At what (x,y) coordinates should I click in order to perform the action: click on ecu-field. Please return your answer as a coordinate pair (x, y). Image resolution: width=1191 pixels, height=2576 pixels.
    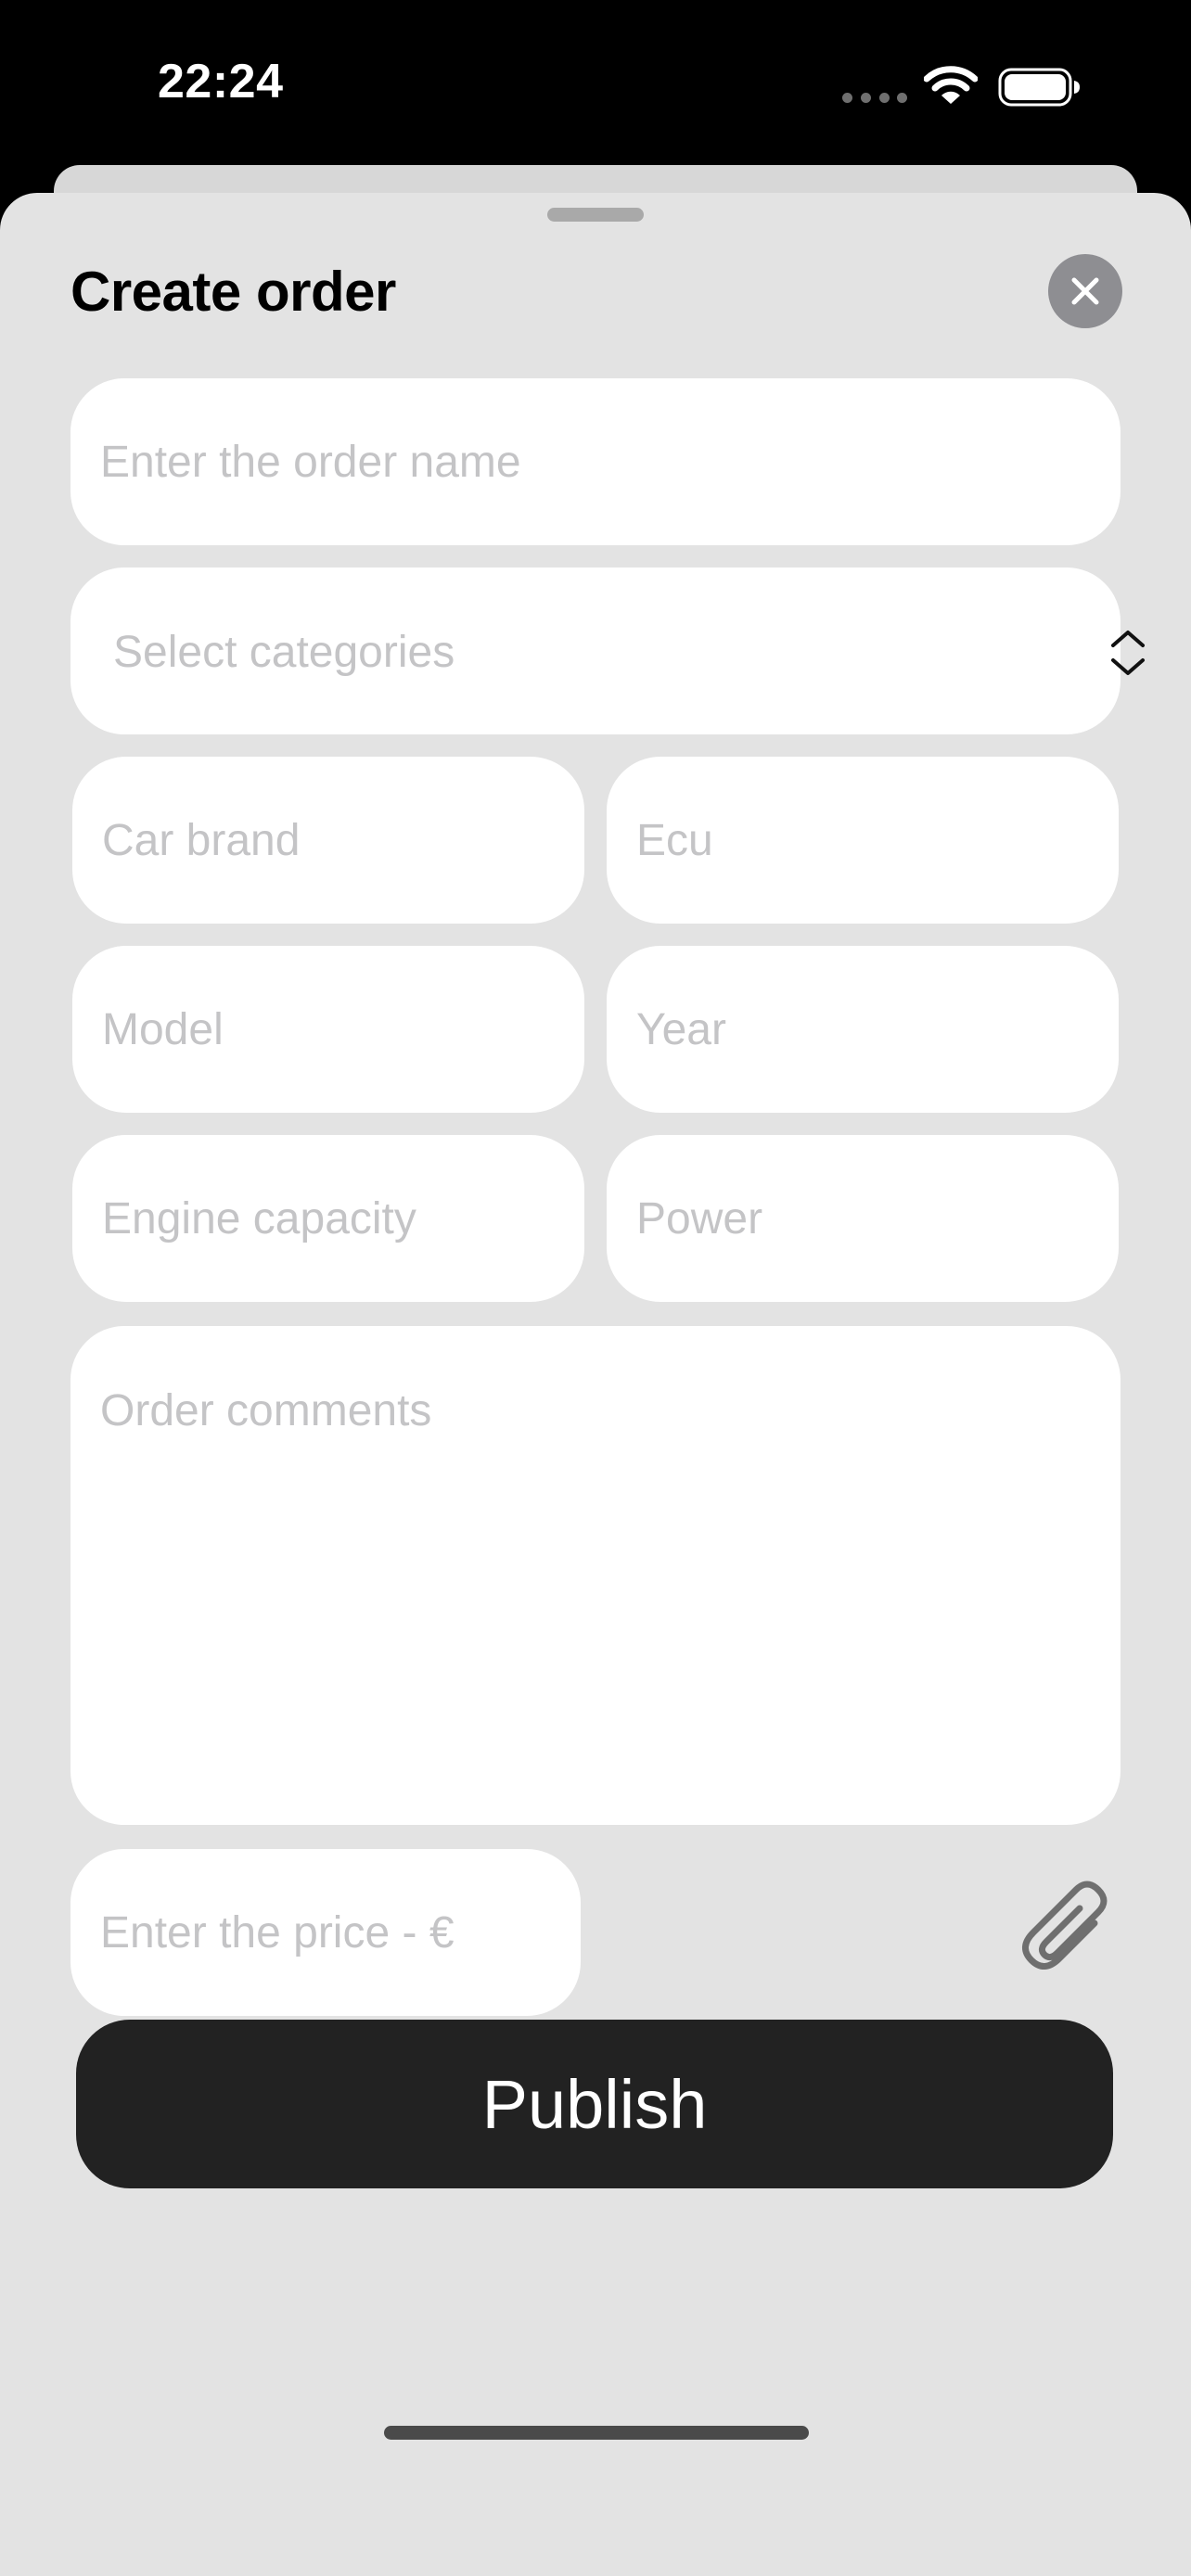
    Looking at the image, I should click on (863, 840).